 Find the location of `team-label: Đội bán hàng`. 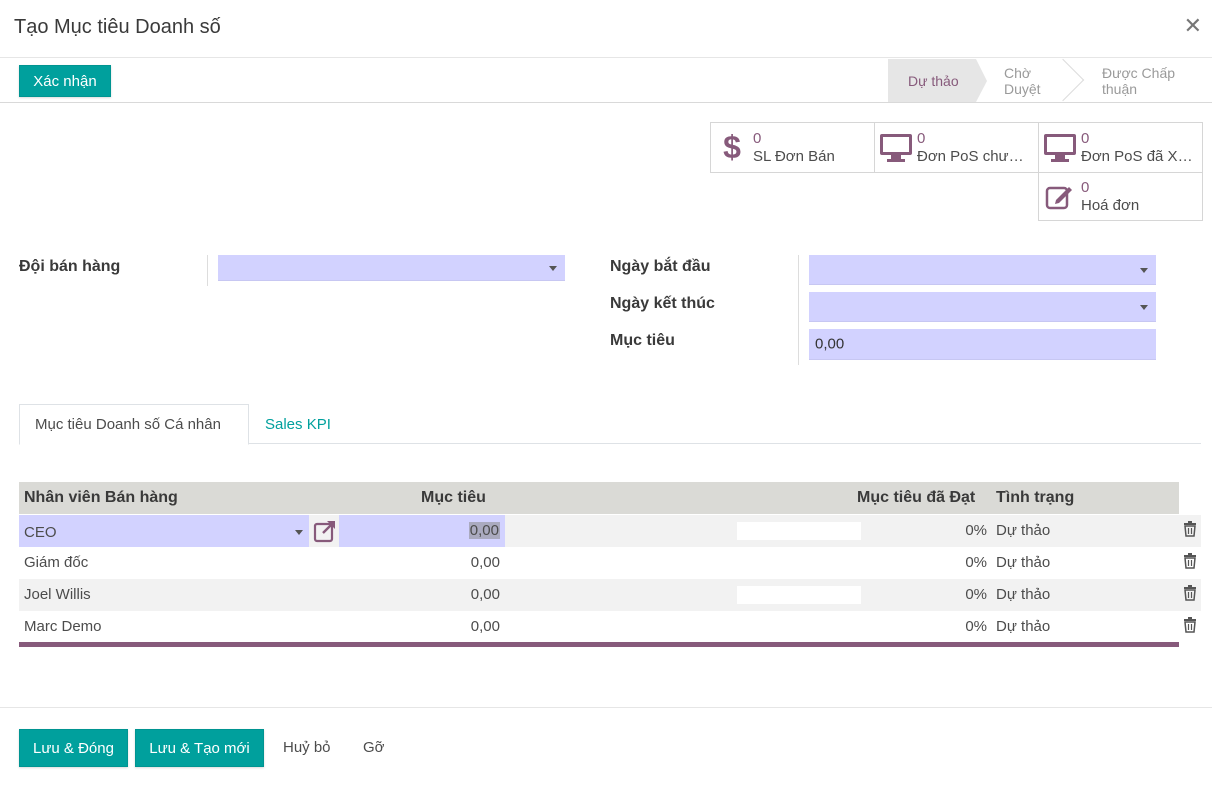

team-label: Đội bán hàng is located at coordinates (70, 266).